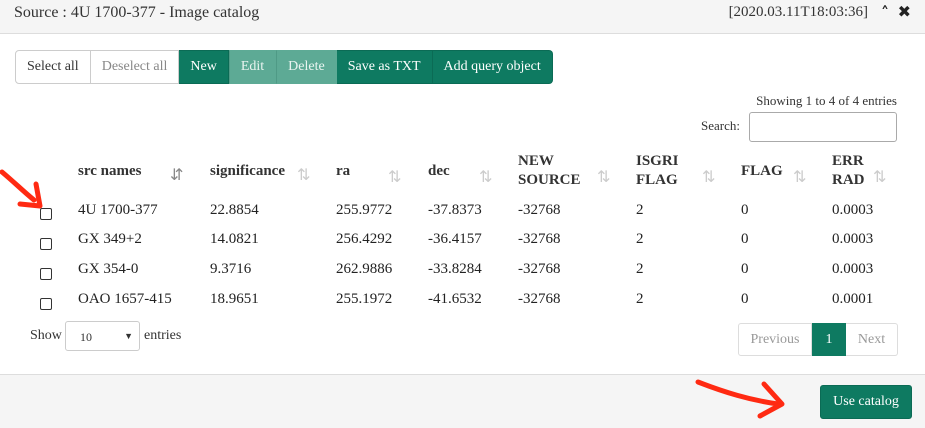 The width and height of the screenshot is (925, 428). What do you see at coordinates (364, 299) in the screenshot?
I see `cell-ra: 255.1972` at bounding box center [364, 299].